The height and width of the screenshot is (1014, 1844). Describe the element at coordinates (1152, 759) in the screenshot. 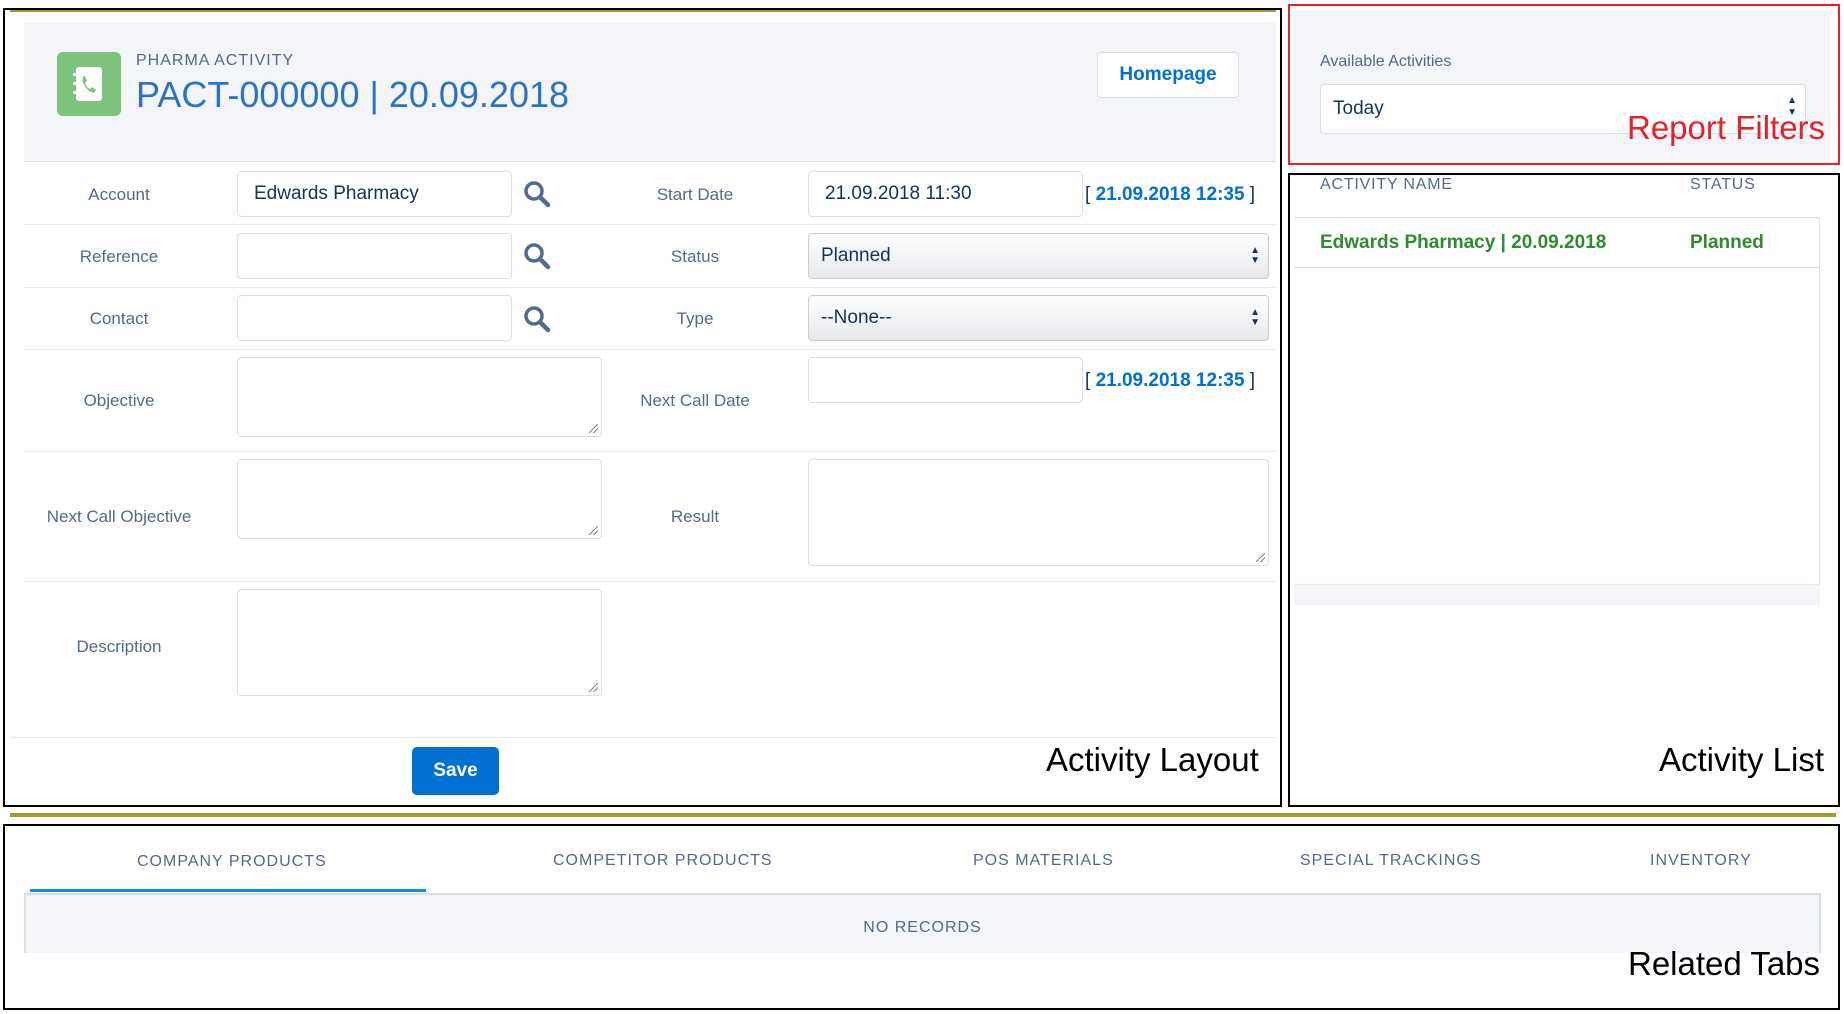

I see `activity-layout-annotation: Activity Layout` at that location.